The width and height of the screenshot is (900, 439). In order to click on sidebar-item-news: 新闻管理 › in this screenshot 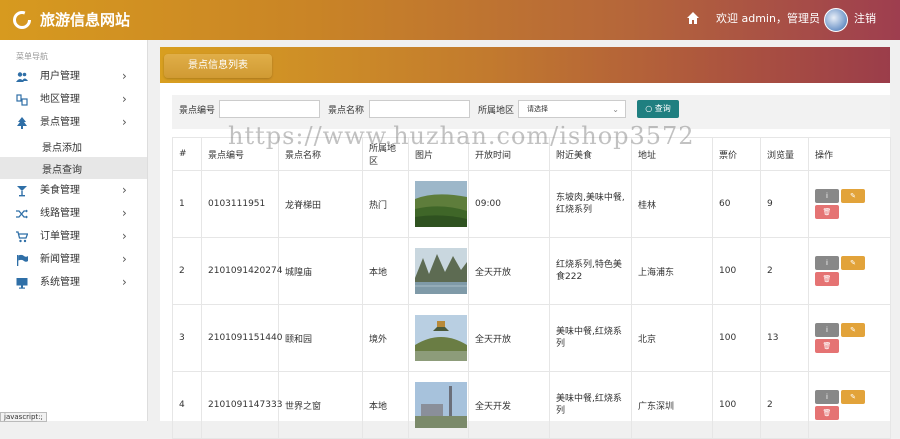, I will do `click(73, 260)`.